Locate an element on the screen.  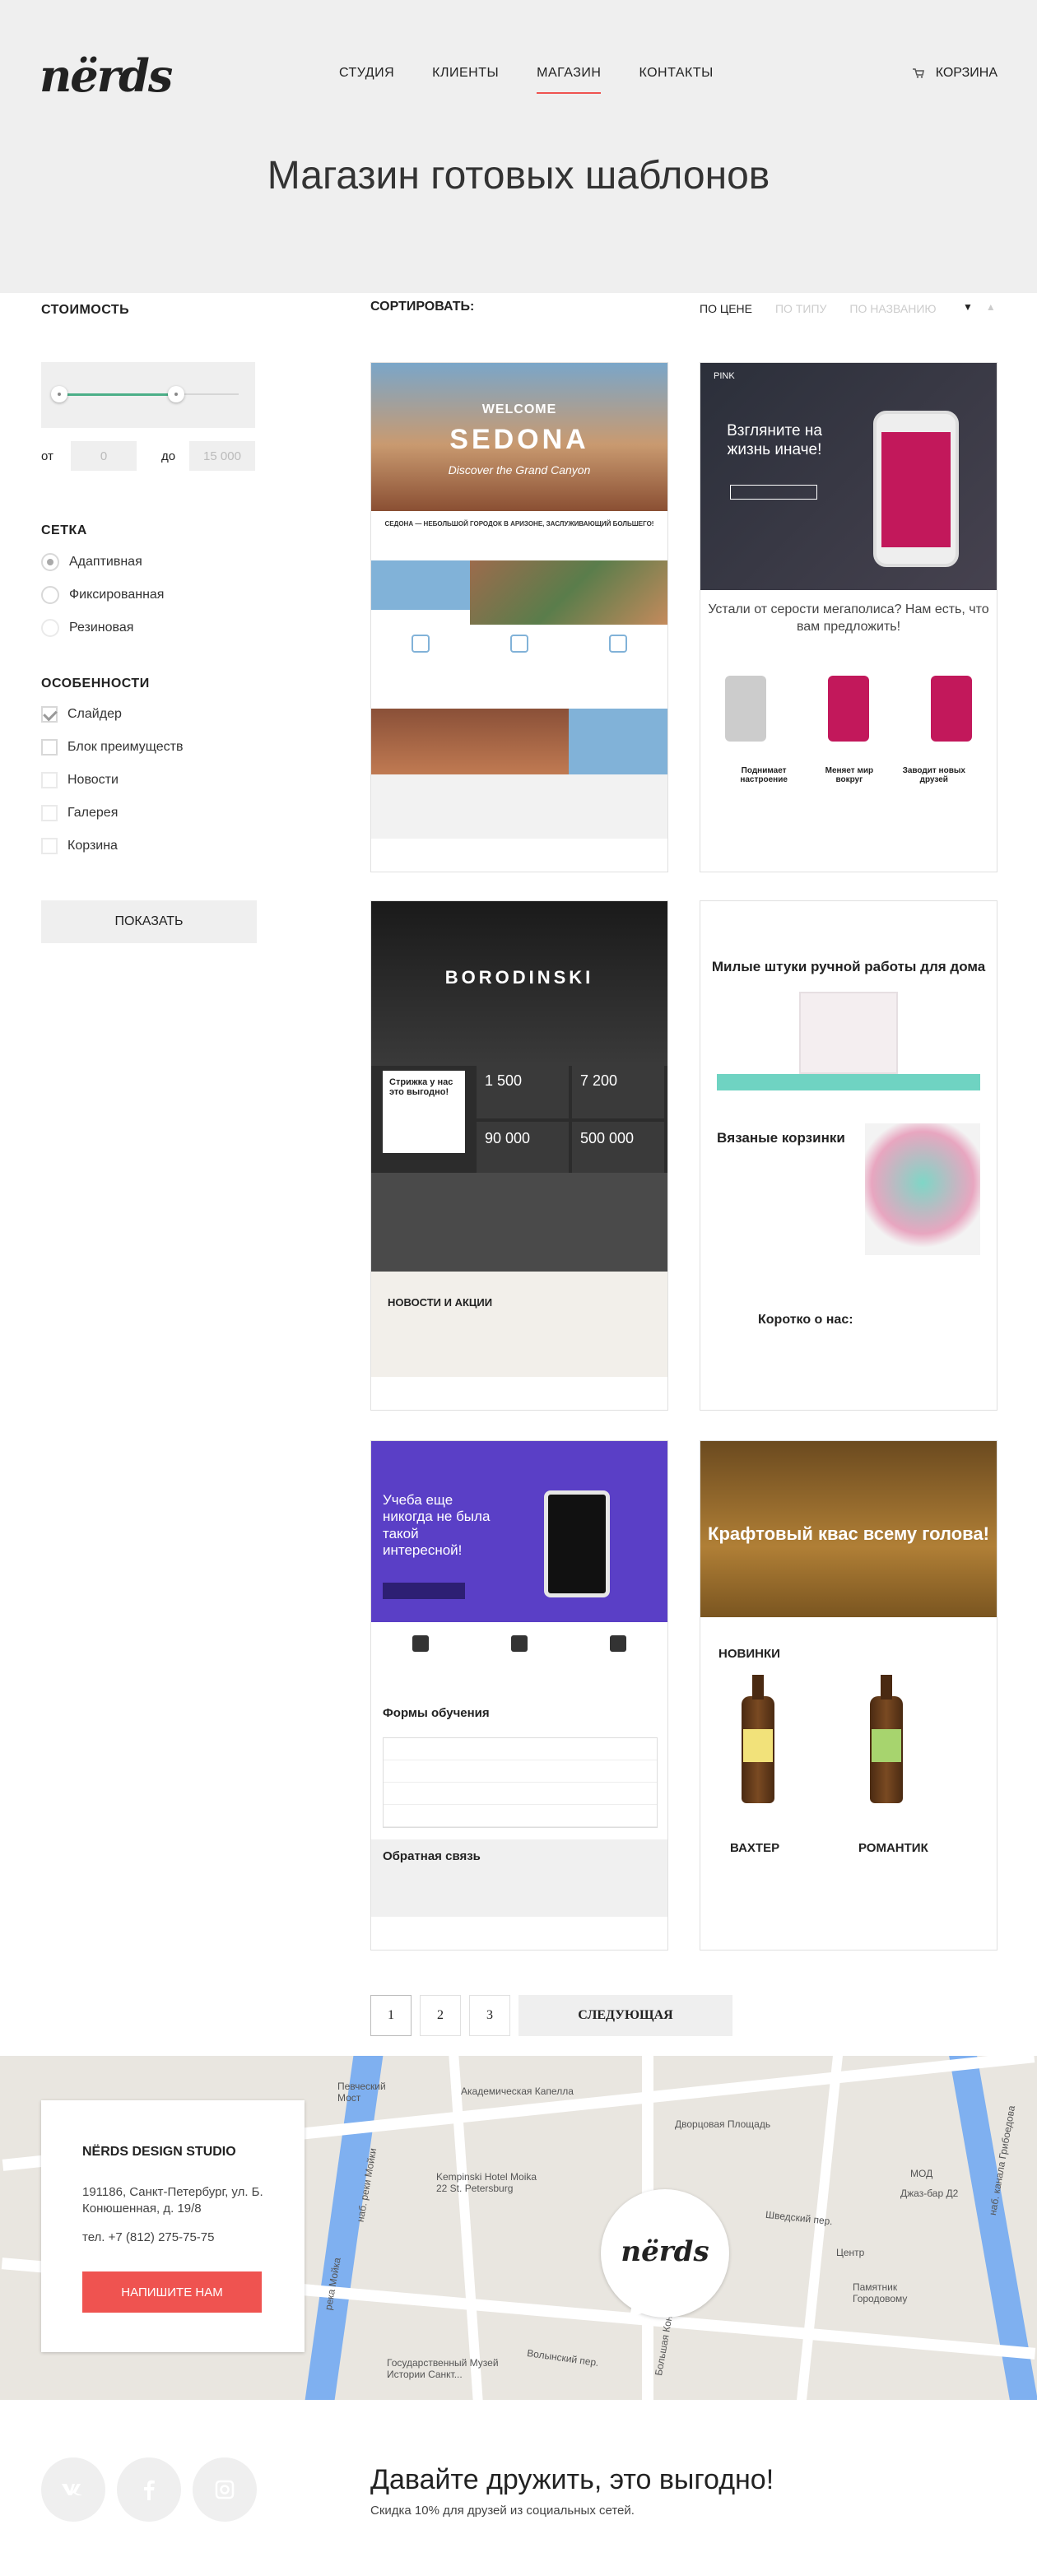
range-handle-max is located at coordinates (176, 394).